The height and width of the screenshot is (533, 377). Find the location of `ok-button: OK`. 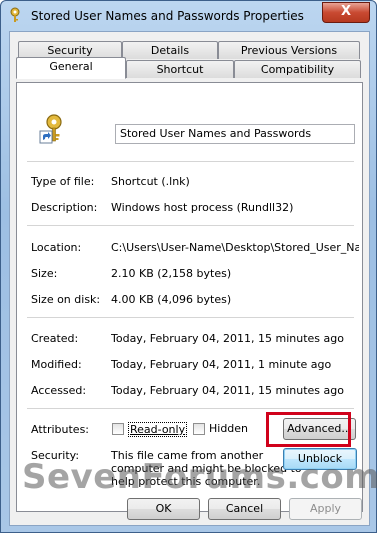

ok-button: OK is located at coordinates (163, 509).